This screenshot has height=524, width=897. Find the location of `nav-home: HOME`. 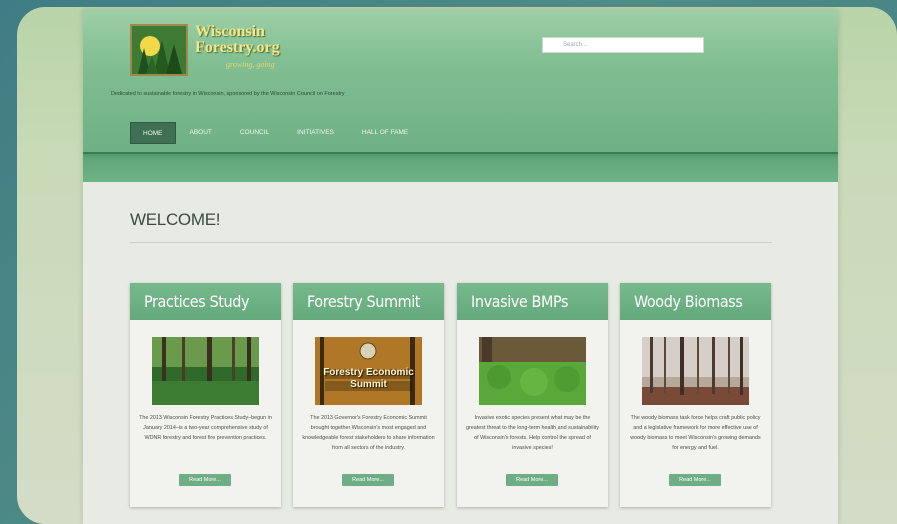

nav-home: HOME is located at coordinates (153, 133).